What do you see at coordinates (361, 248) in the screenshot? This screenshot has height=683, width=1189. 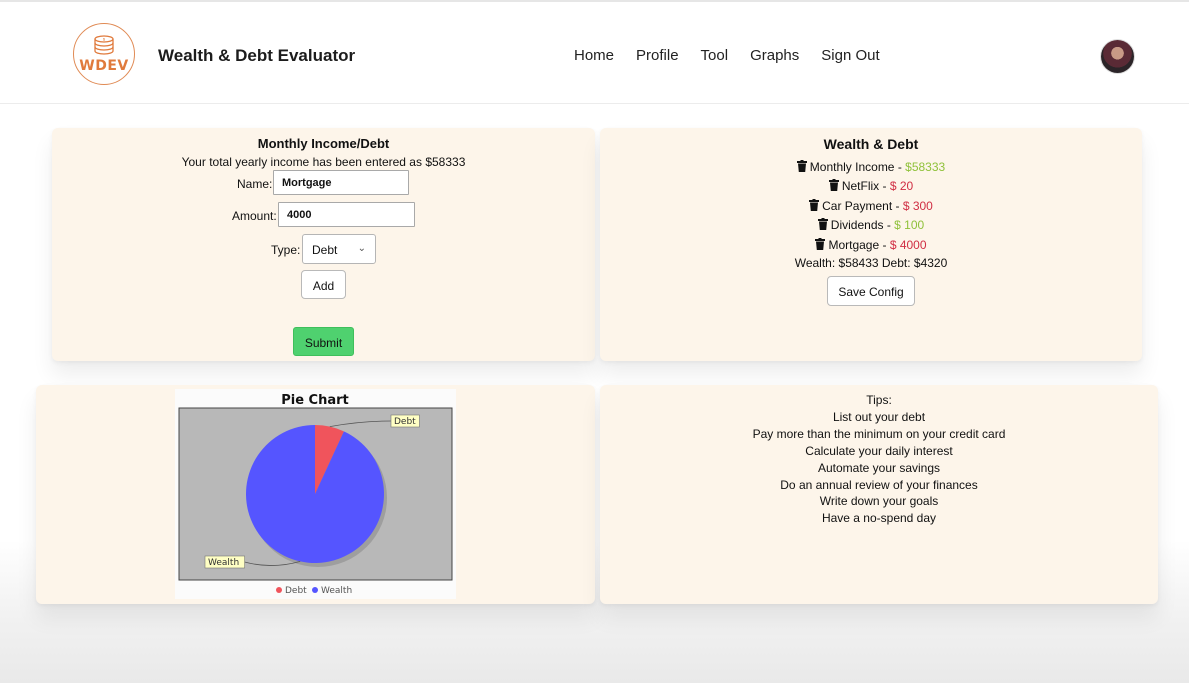 I see `chevron-down-icon: ⌄` at bounding box center [361, 248].